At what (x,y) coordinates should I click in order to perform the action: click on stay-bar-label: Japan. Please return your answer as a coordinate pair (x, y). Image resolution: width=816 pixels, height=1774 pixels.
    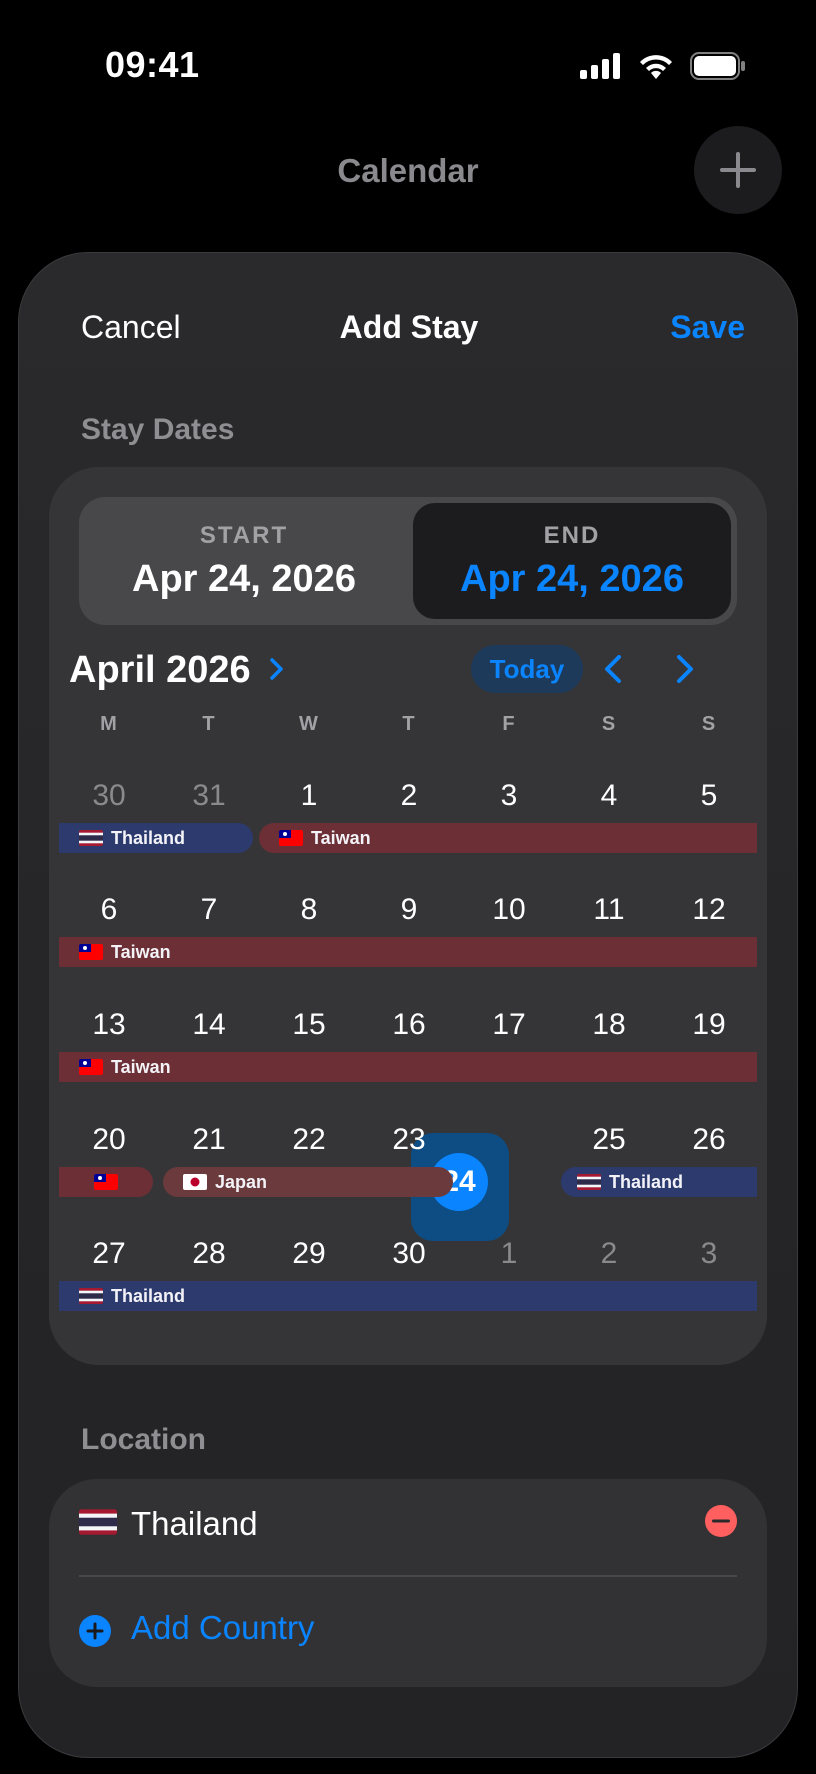
    Looking at the image, I should click on (241, 1181).